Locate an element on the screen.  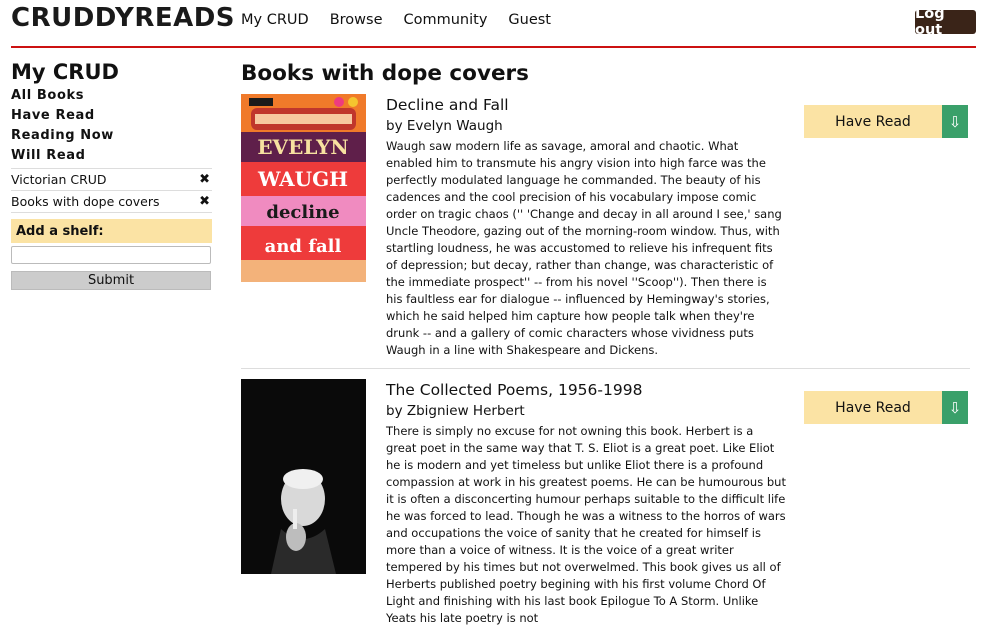
main-nav: My CRUD Browse Community Guest is located at coordinates (406, 20).